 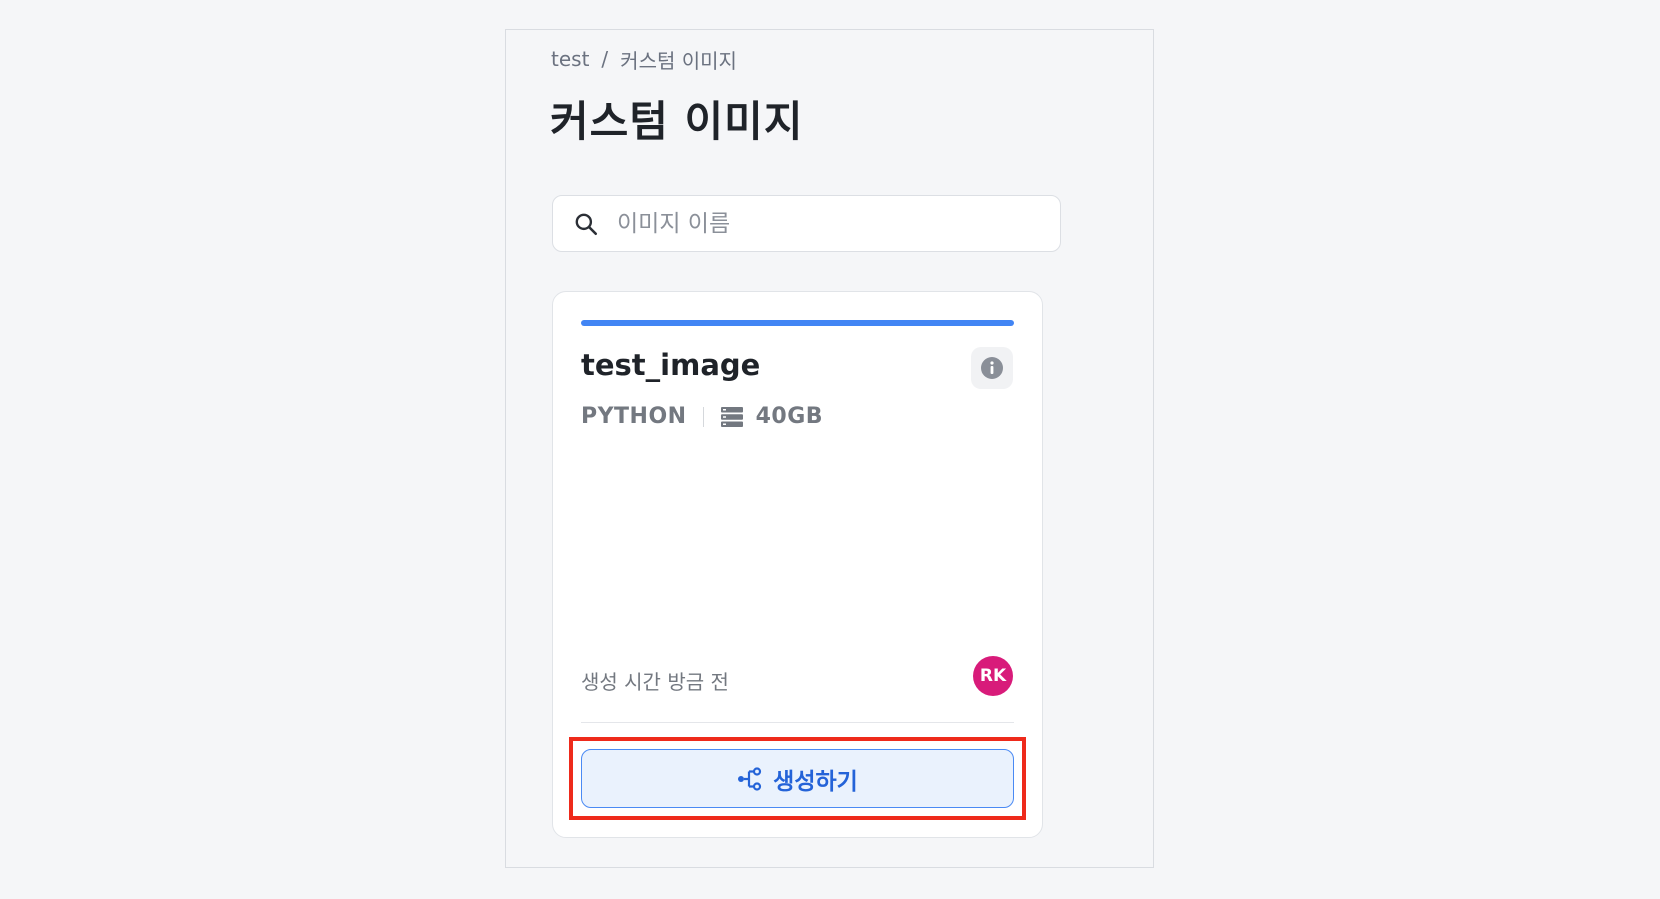 I want to click on page-title: 커스텀 이미지, so click(x=677, y=121).